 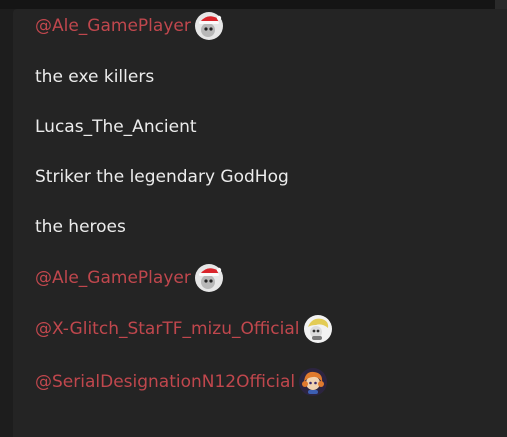 I want to click on message-text: Striker the legendary GodHog, so click(x=162, y=177).